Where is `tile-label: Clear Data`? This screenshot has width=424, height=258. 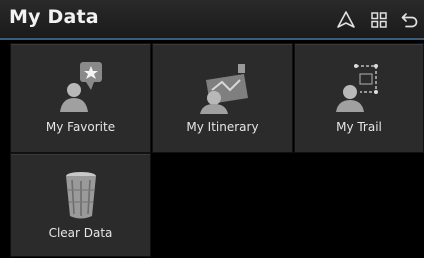 tile-label: Clear Data is located at coordinates (80, 233).